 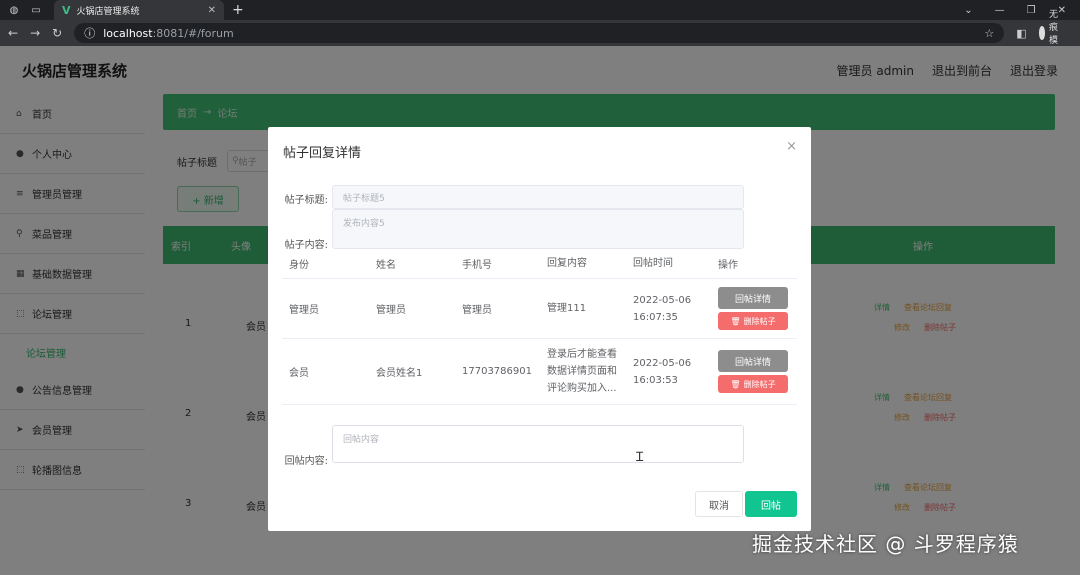 What do you see at coordinates (968, 10) in the screenshot?
I see `chevron-down-icon: ⌄` at bounding box center [968, 10].